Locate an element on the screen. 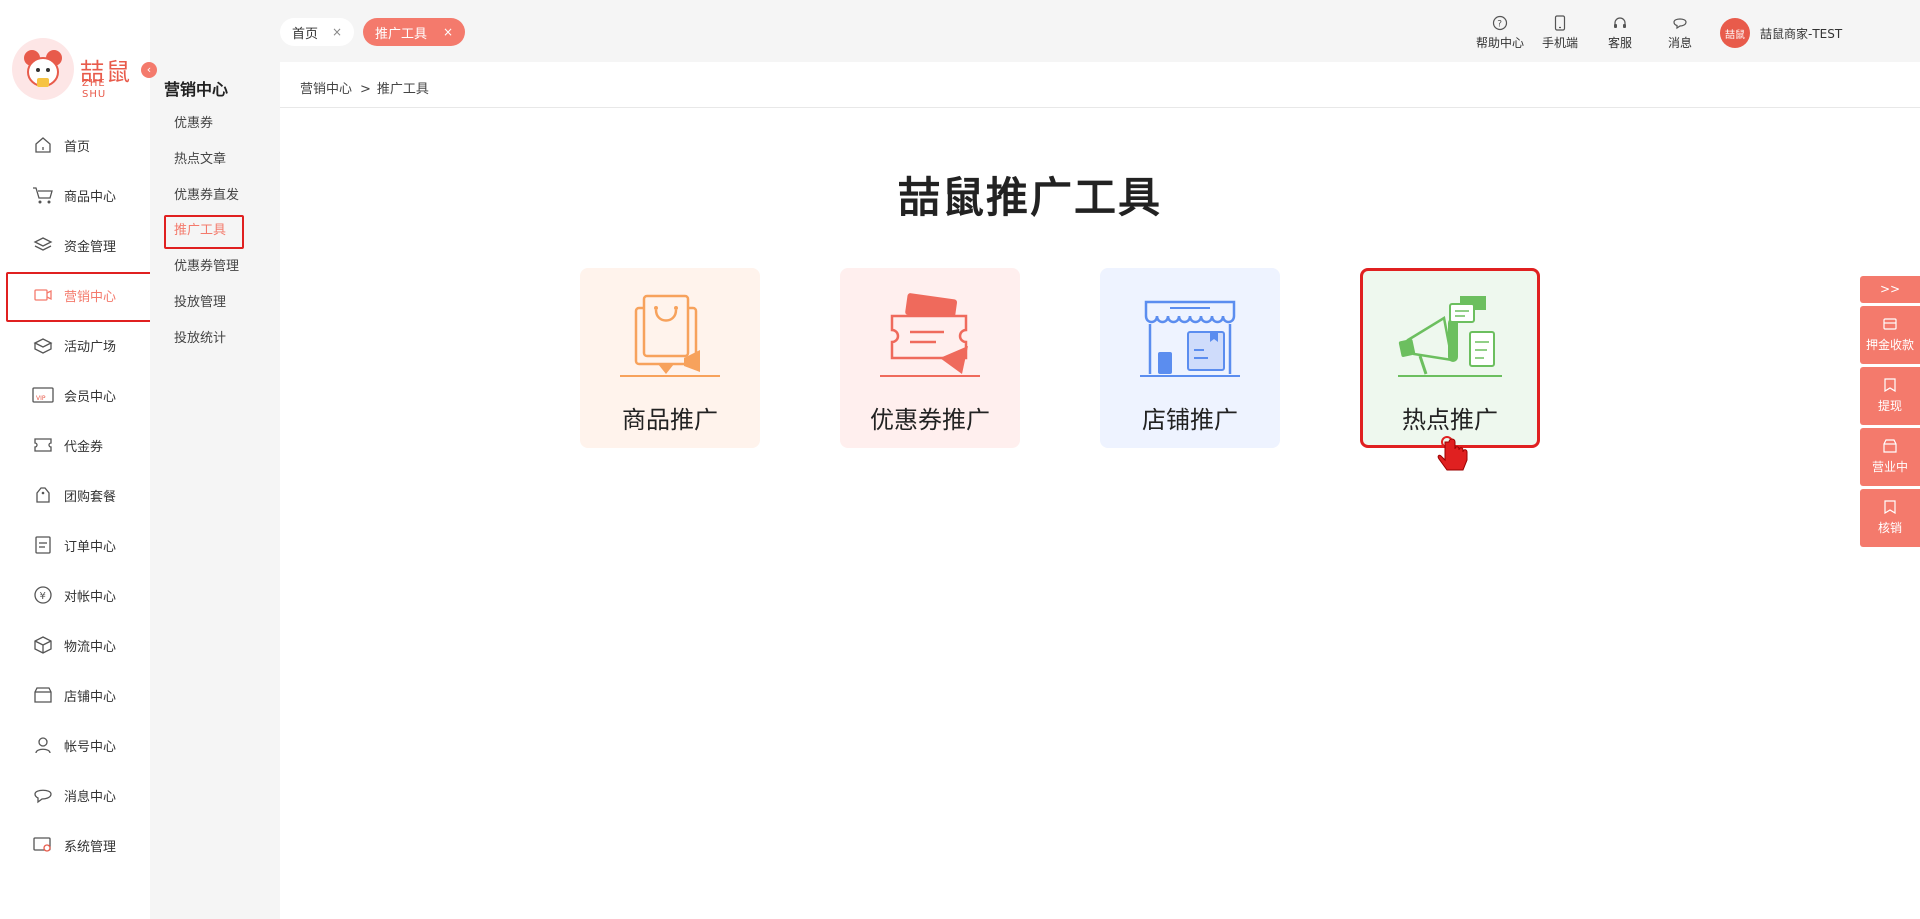  sidebar-item-messages: 消息中心 is located at coordinates (75, 795).